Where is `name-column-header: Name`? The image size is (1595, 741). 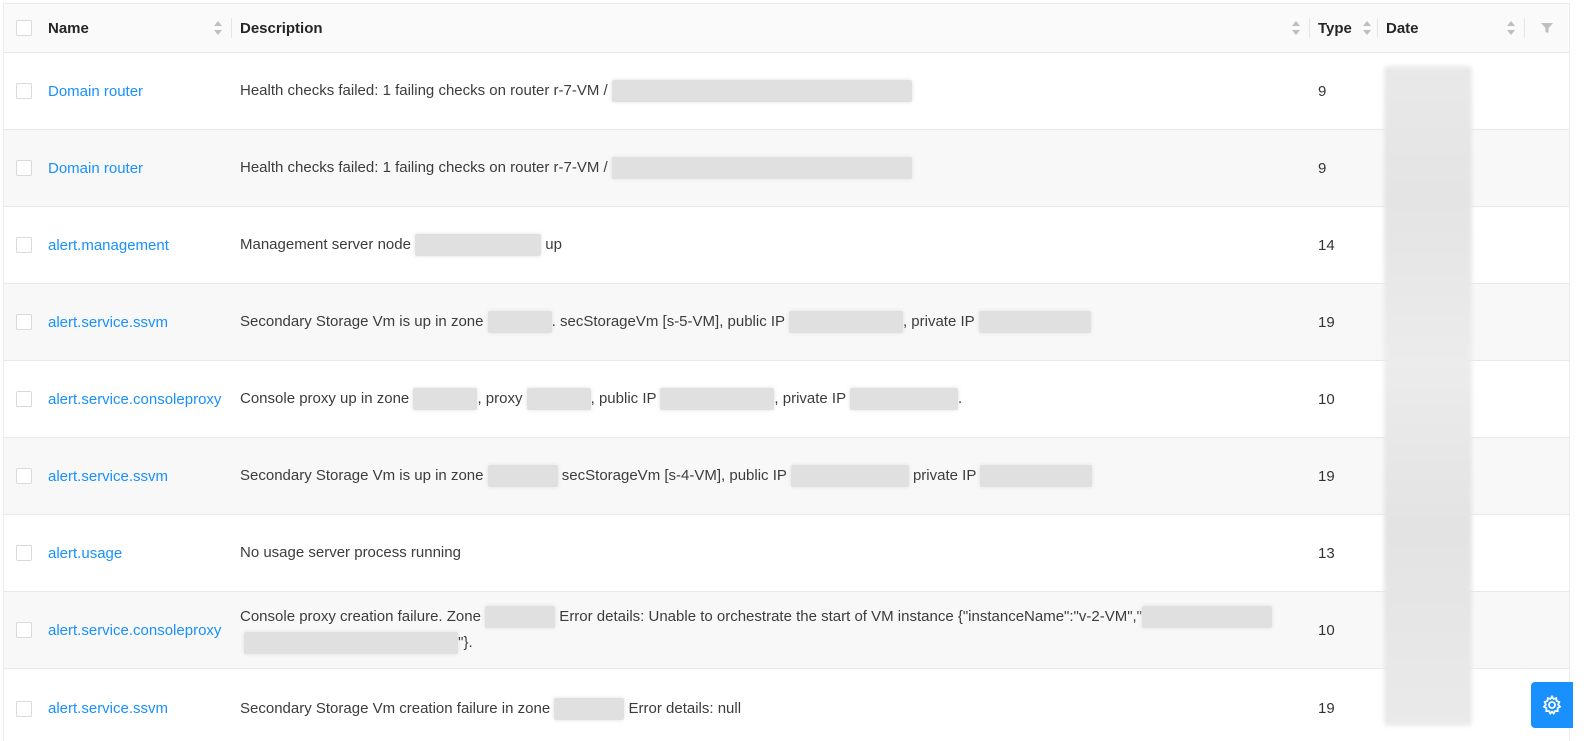 name-column-header: Name is located at coordinates (137, 28).